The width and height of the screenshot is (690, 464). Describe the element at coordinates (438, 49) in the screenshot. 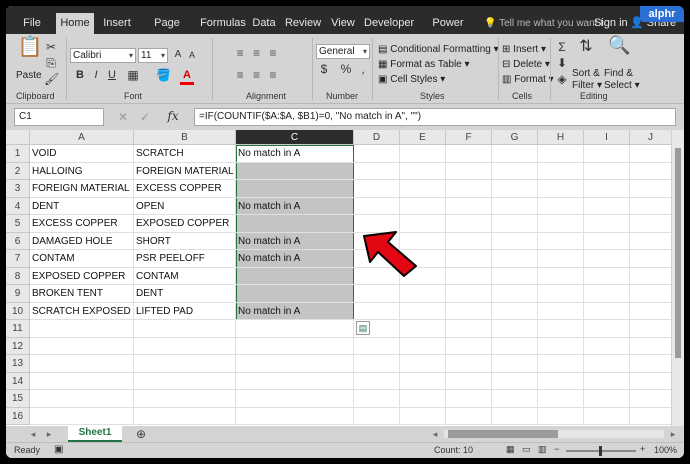

I see `conditional-formatting-button: ▤ Conditional Formatting ▾` at that location.